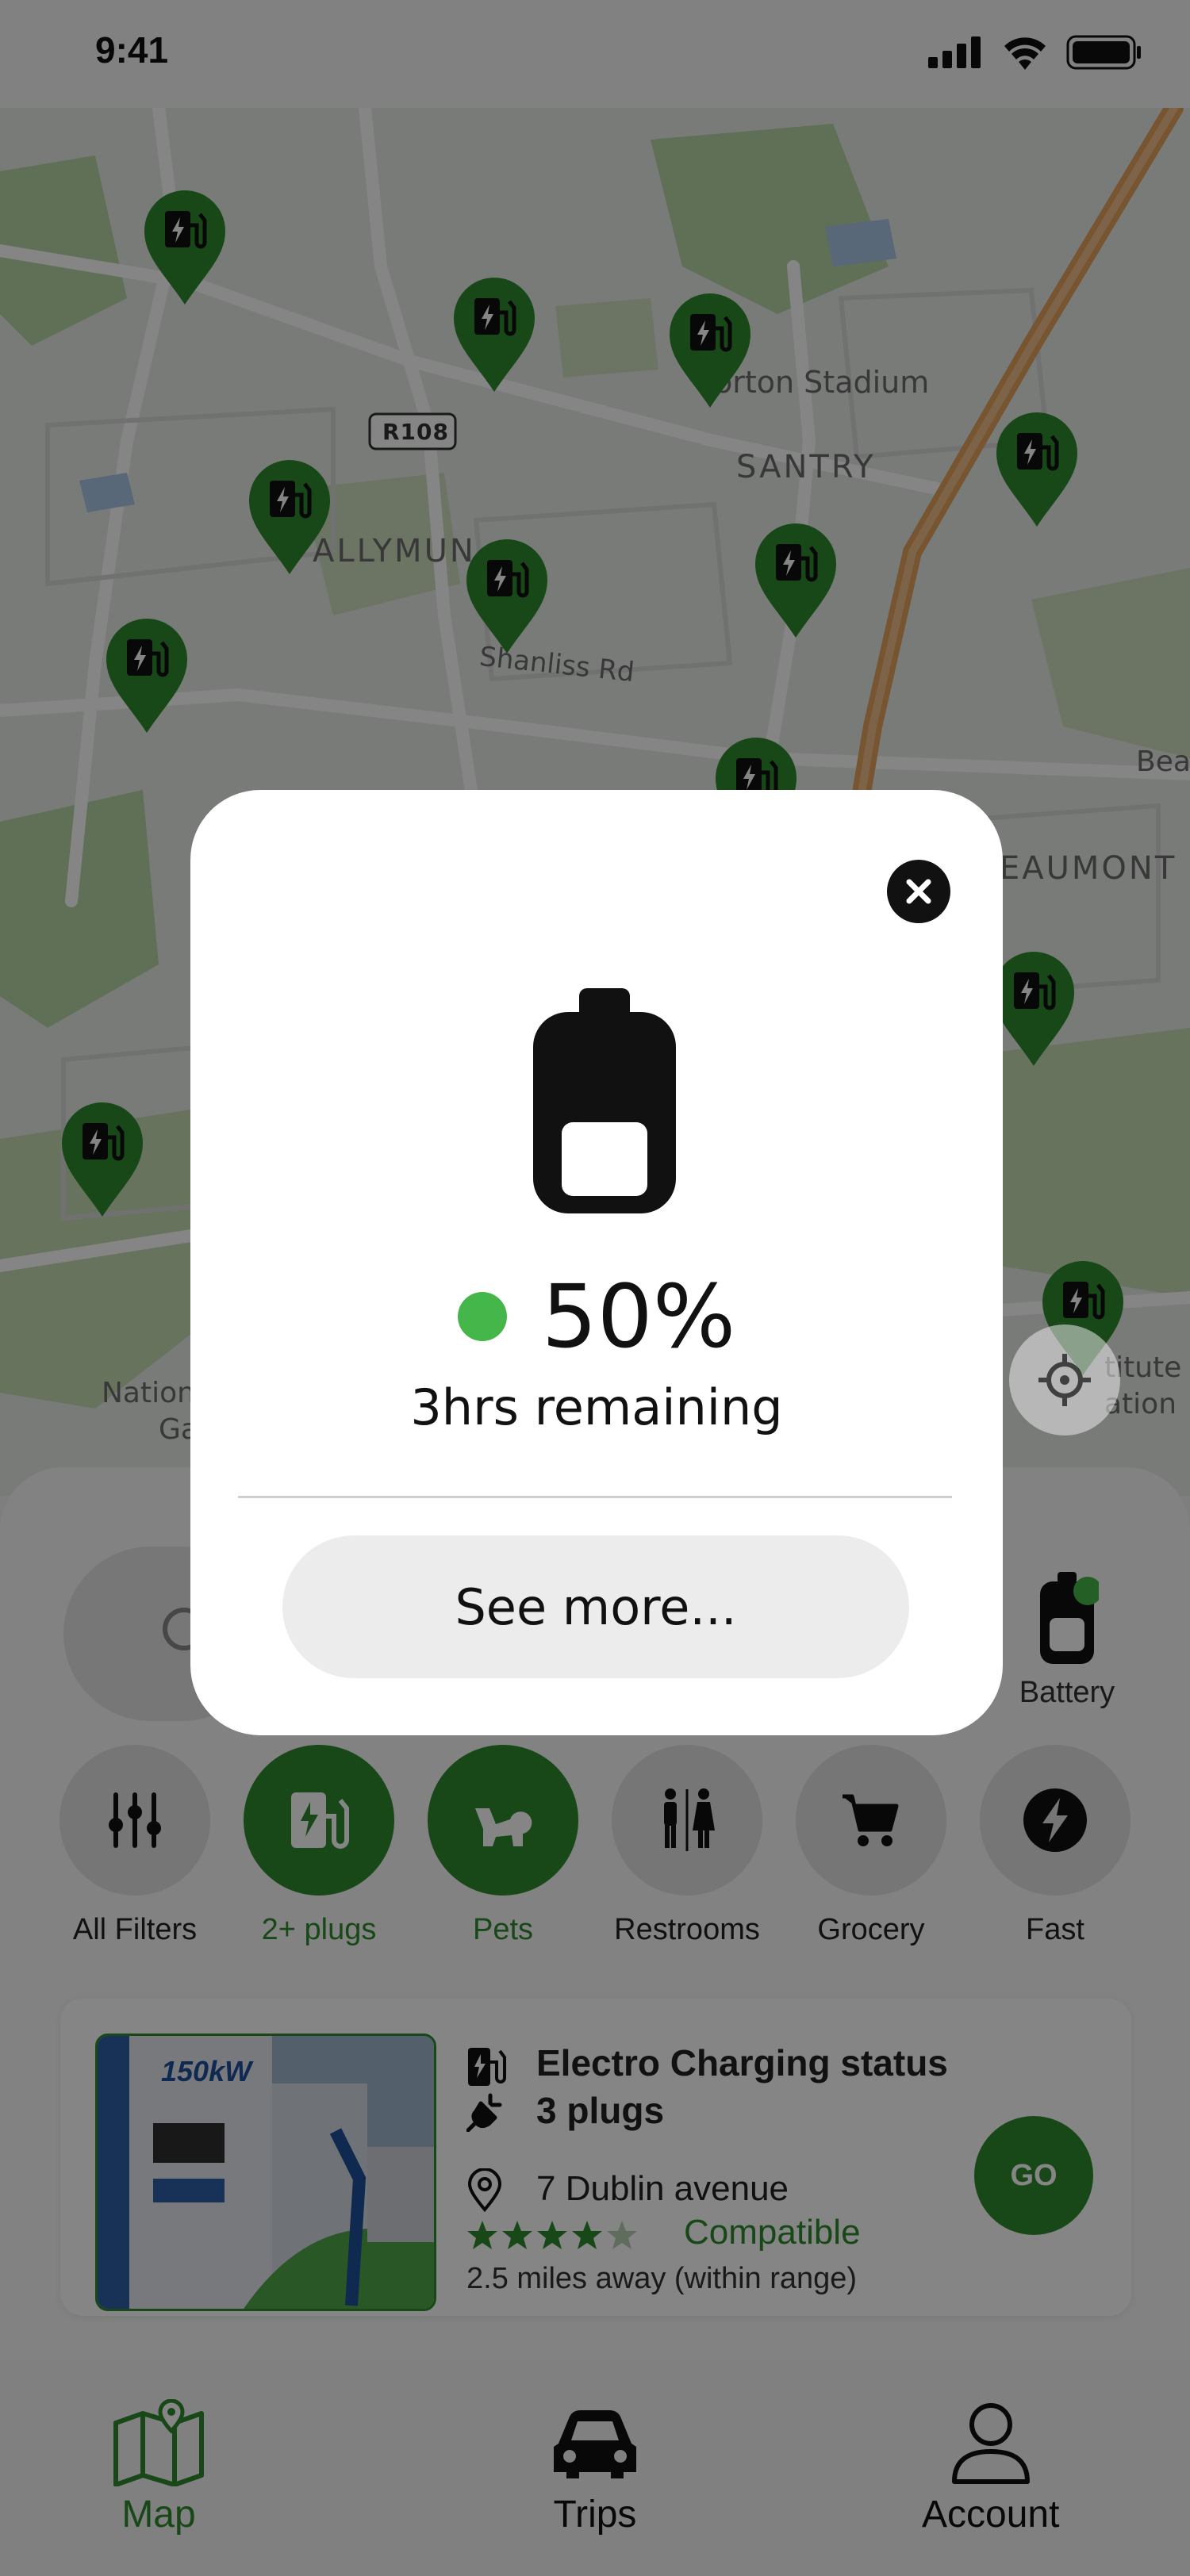 The width and height of the screenshot is (1190, 2576). Describe the element at coordinates (604, 1159) in the screenshot. I see `battery-fill-level` at that location.